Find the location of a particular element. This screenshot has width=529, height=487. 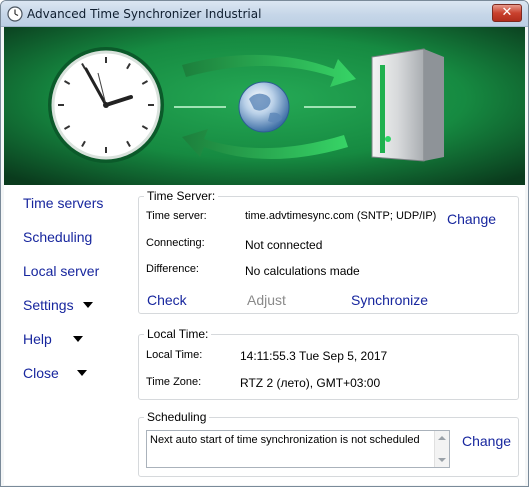

close-icon: ✕ is located at coordinates (507, 12).